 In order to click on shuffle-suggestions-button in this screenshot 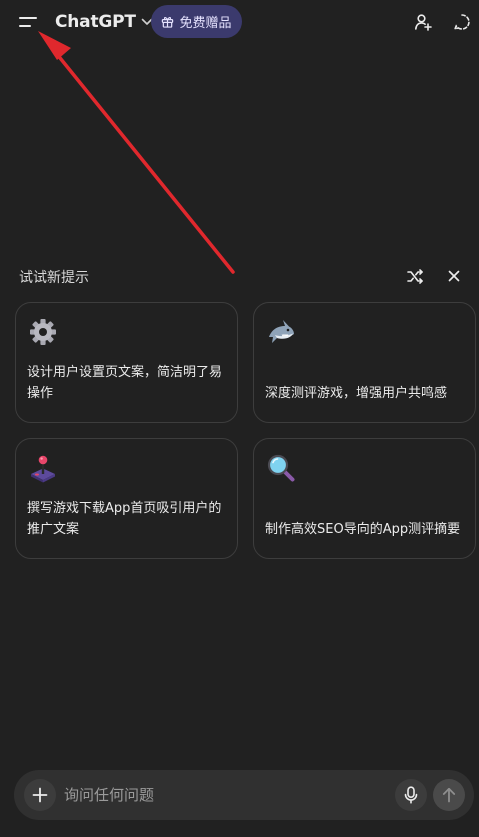, I will do `click(415, 276)`.